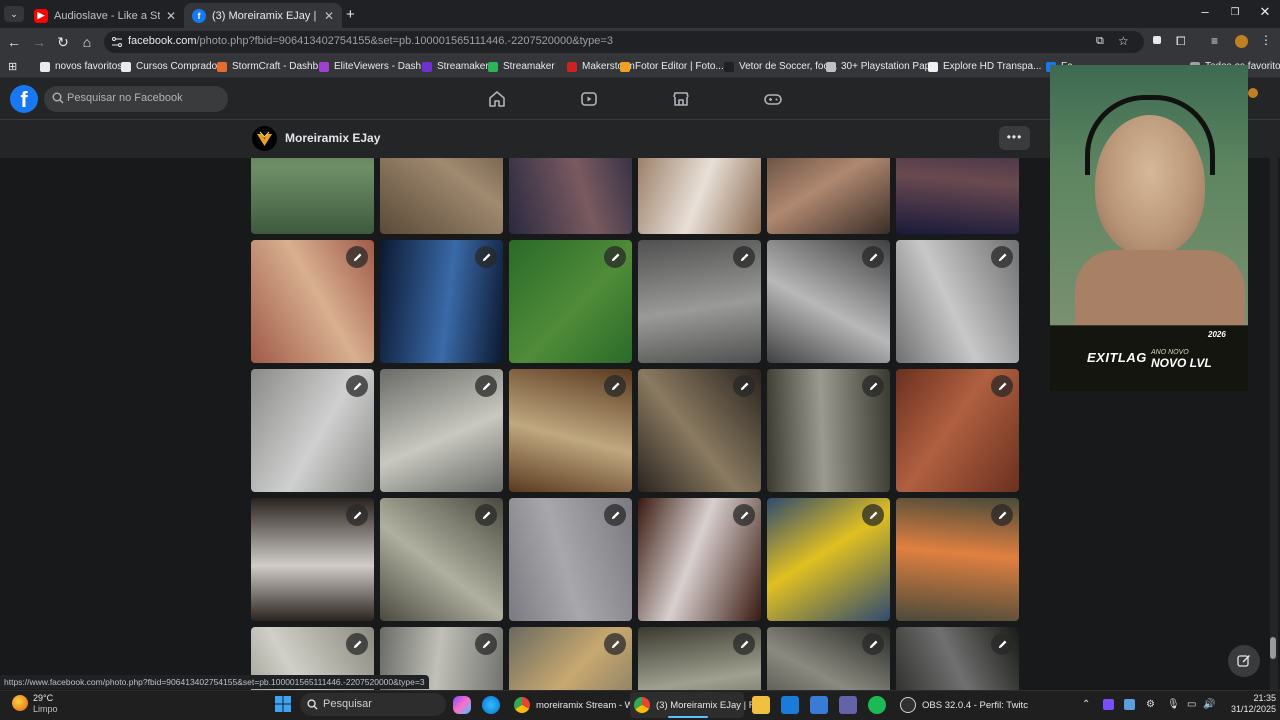  I want to click on minimize-button: –, so click(1205, 11).